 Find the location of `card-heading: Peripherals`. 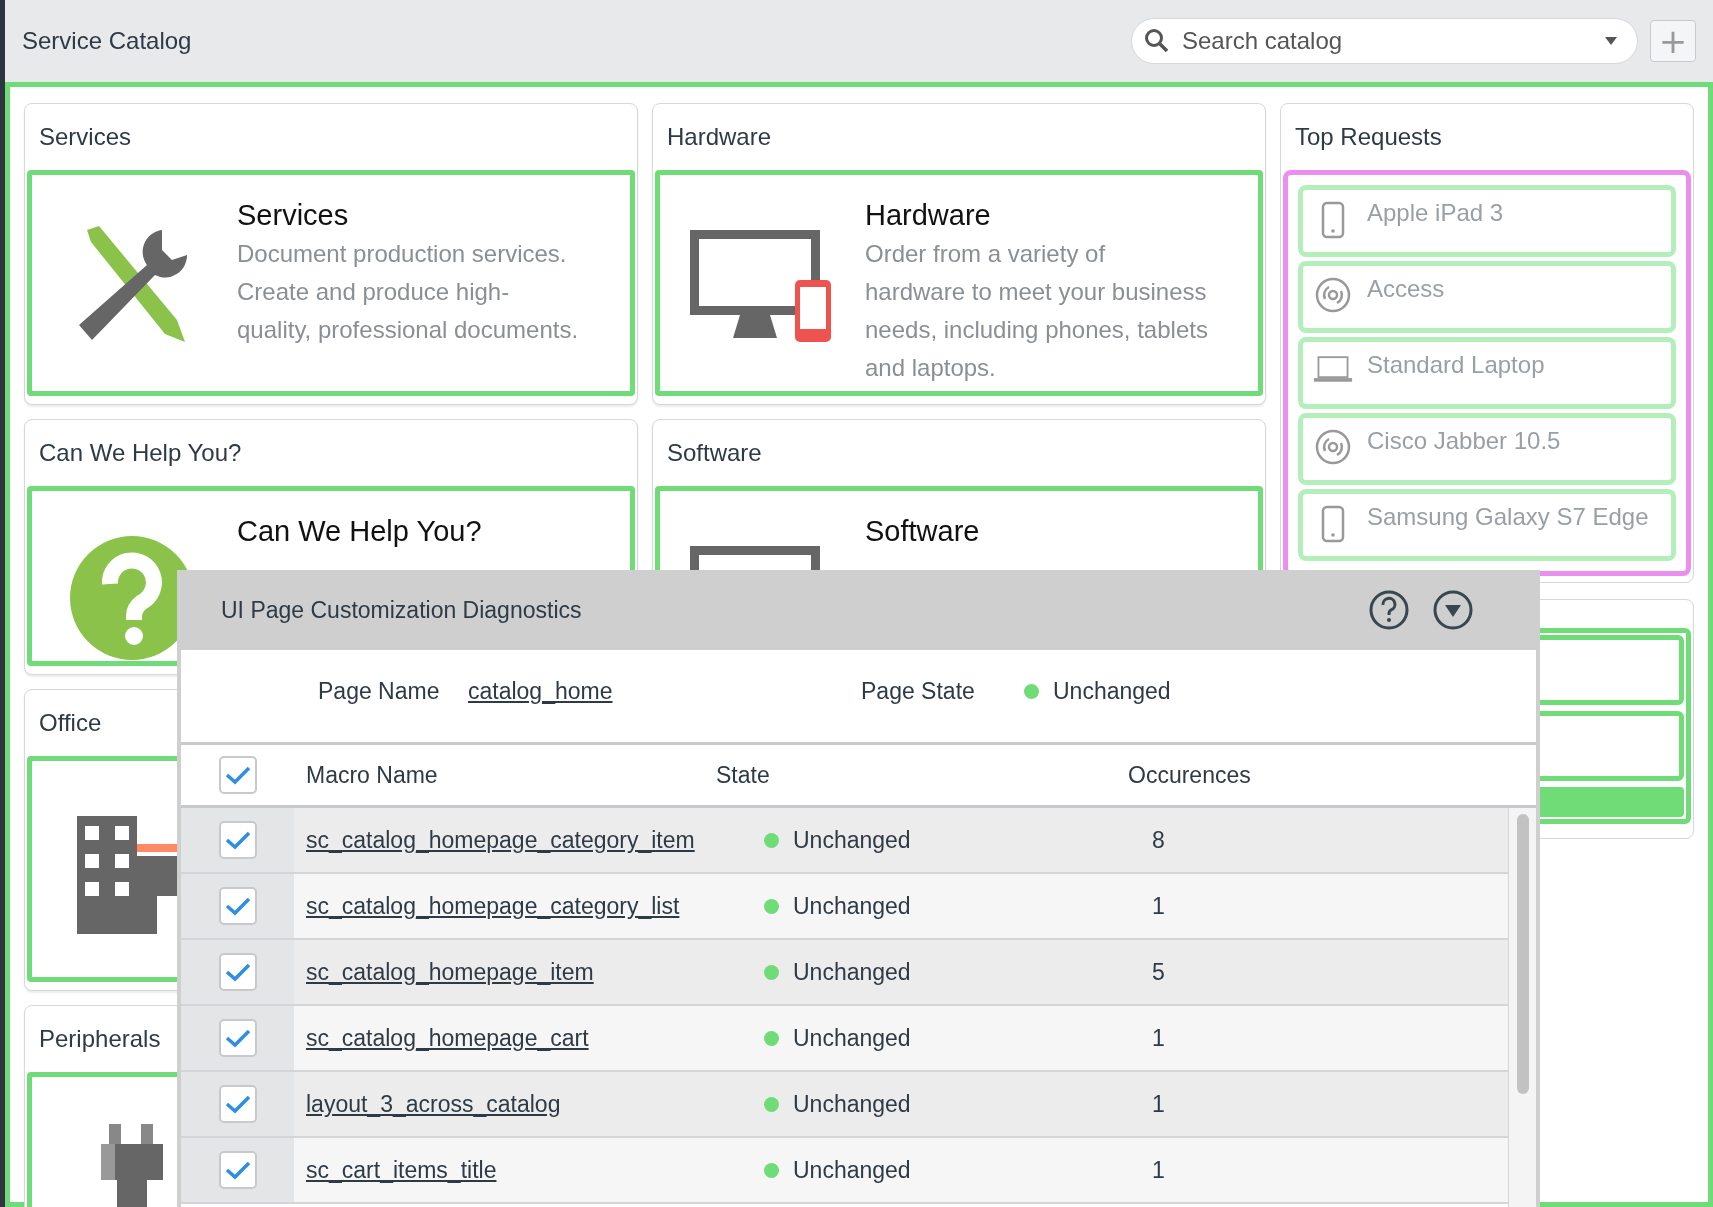

card-heading: Peripherals is located at coordinates (100, 1039).